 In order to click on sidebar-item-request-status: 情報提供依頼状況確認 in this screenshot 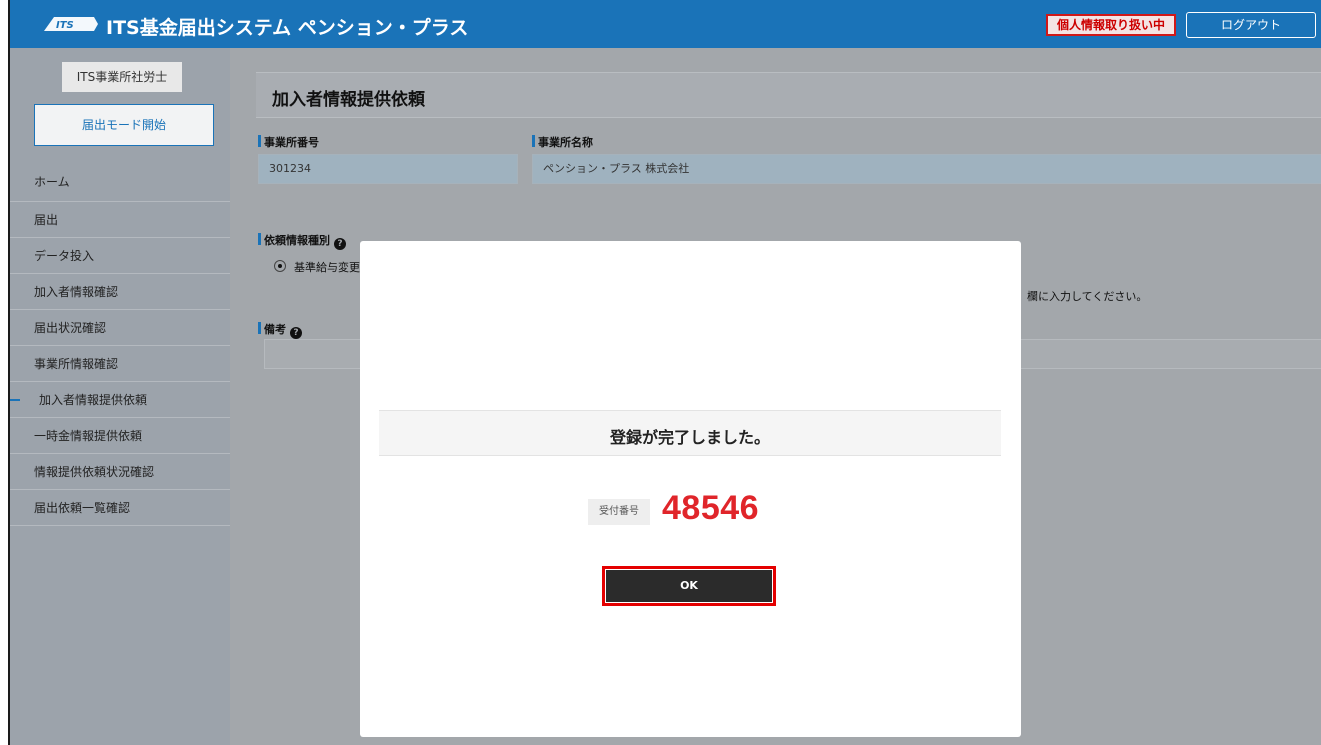, I will do `click(120, 472)`.